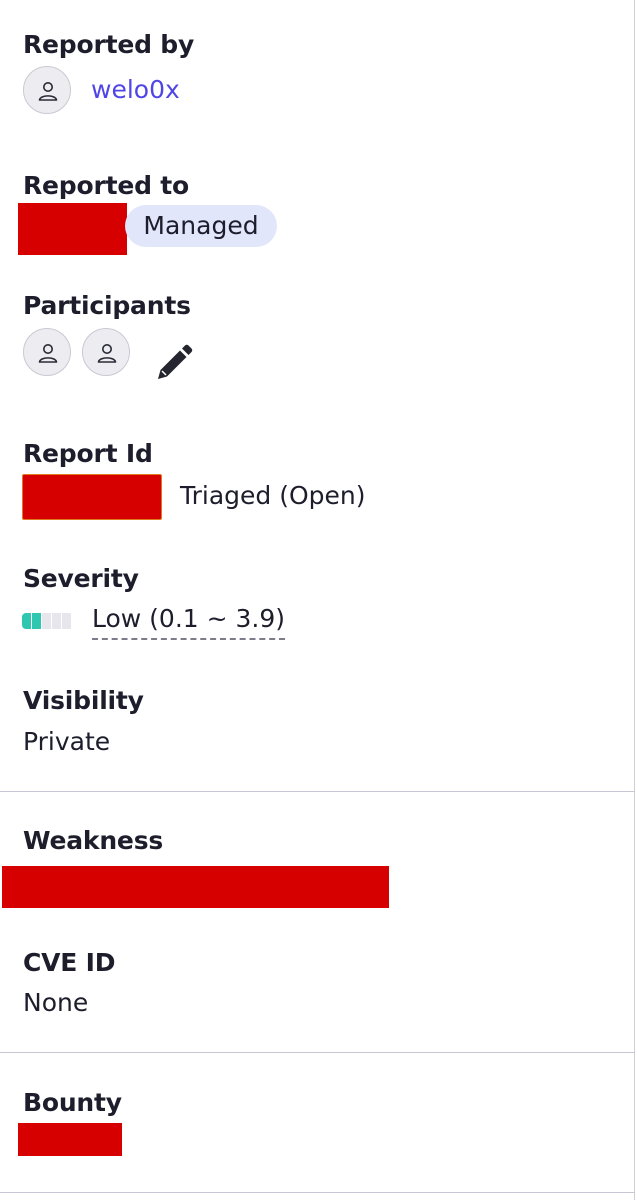  I want to click on severity-meter, so click(48, 621).